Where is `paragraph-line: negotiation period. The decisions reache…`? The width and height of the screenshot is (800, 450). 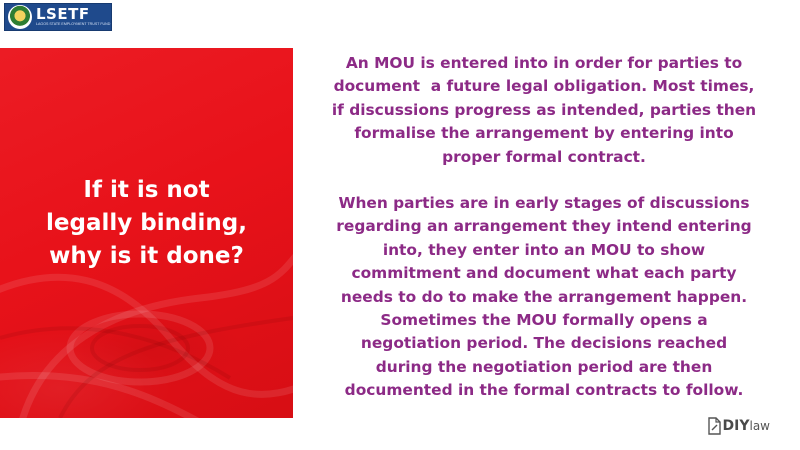 paragraph-line: negotiation period. The decisions reache… is located at coordinates (544, 343).